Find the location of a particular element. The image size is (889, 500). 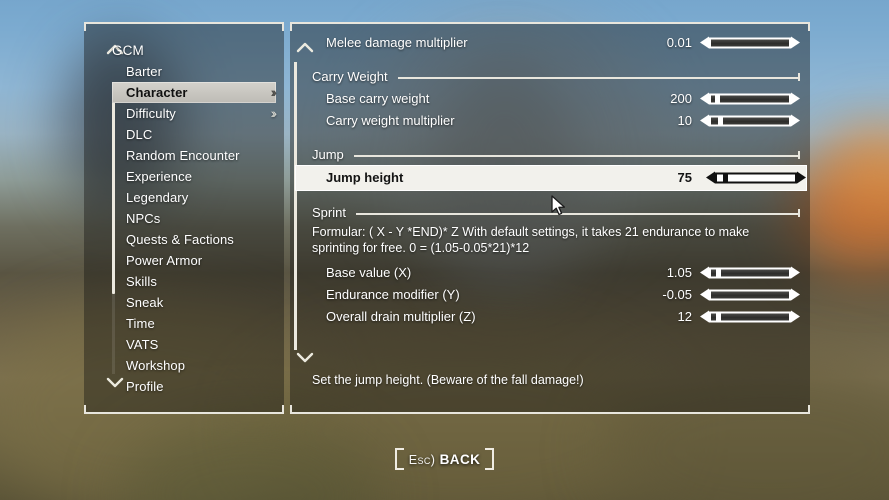

setting-value: -0.05 is located at coordinates (677, 294).